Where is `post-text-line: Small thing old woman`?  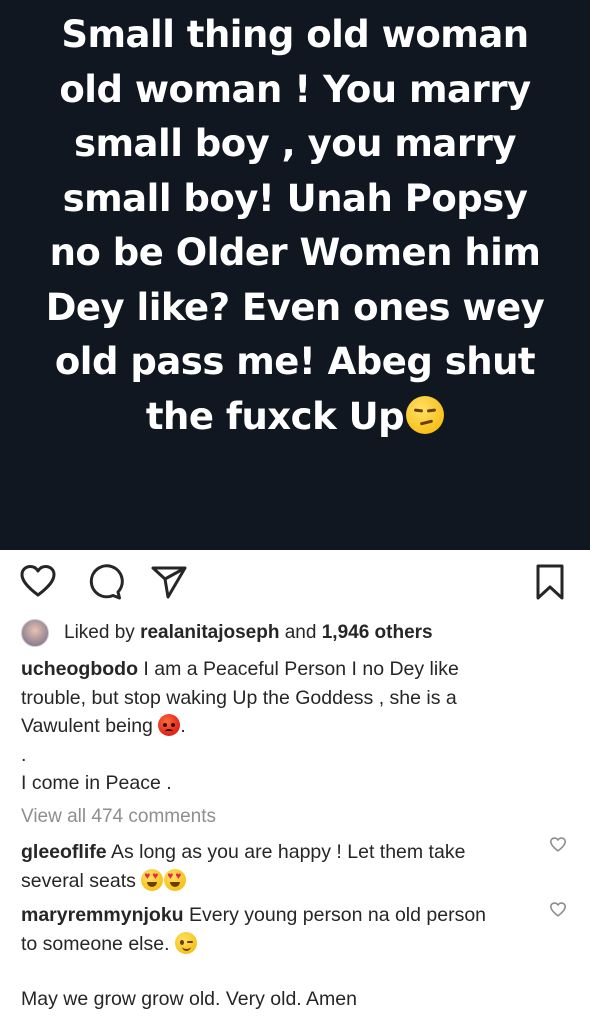
post-text-line: Small thing old woman is located at coordinates (295, 34).